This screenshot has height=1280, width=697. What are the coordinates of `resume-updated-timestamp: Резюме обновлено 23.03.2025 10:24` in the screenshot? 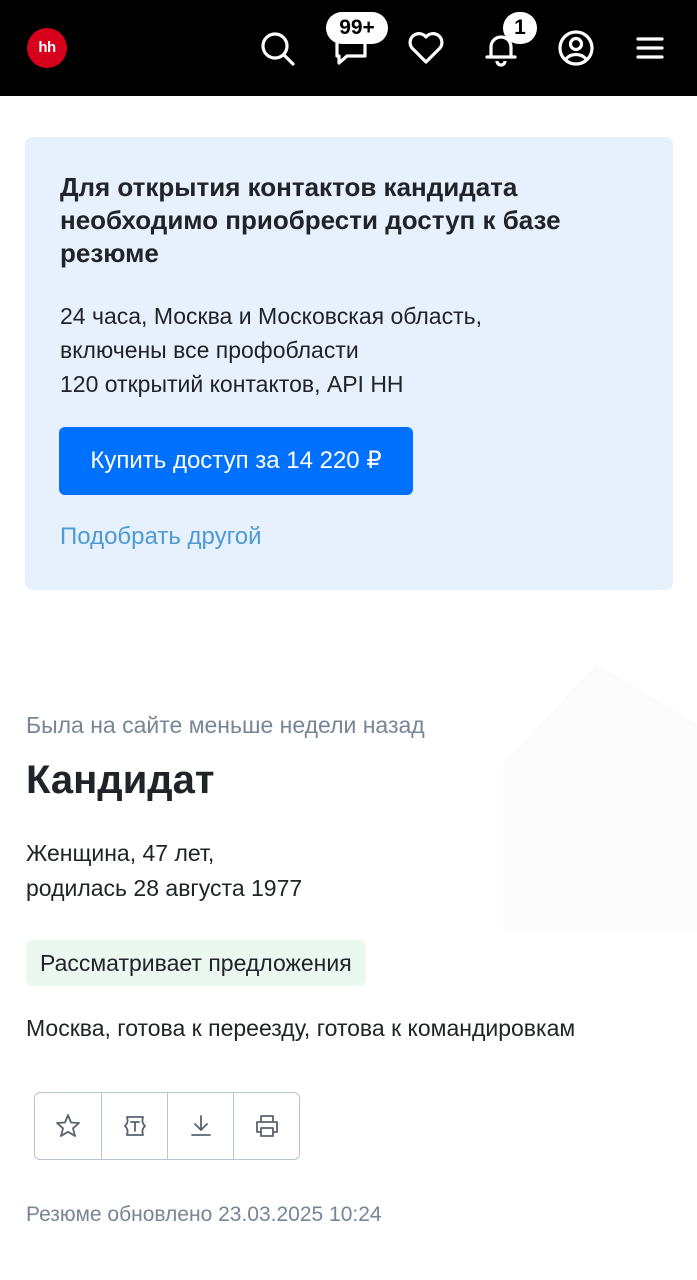 It's located at (204, 1214).